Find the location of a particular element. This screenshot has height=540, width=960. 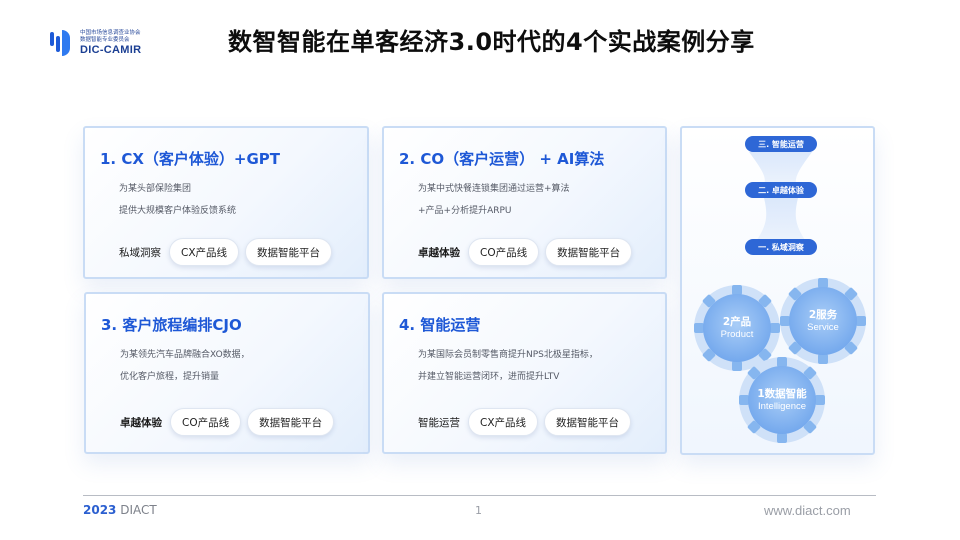

case-card-desc-line: 为某国际会员制零售商提升NPS北极星指标， is located at coordinates (508, 355).